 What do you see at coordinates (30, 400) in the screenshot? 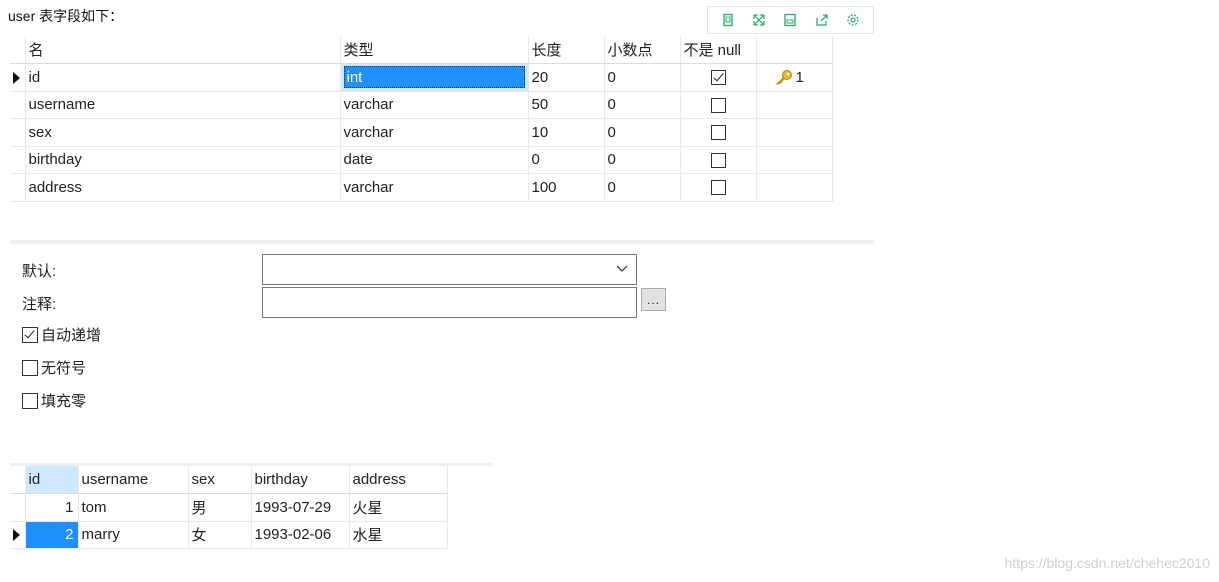
I see `zerofill-checkbox` at bounding box center [30, 400].